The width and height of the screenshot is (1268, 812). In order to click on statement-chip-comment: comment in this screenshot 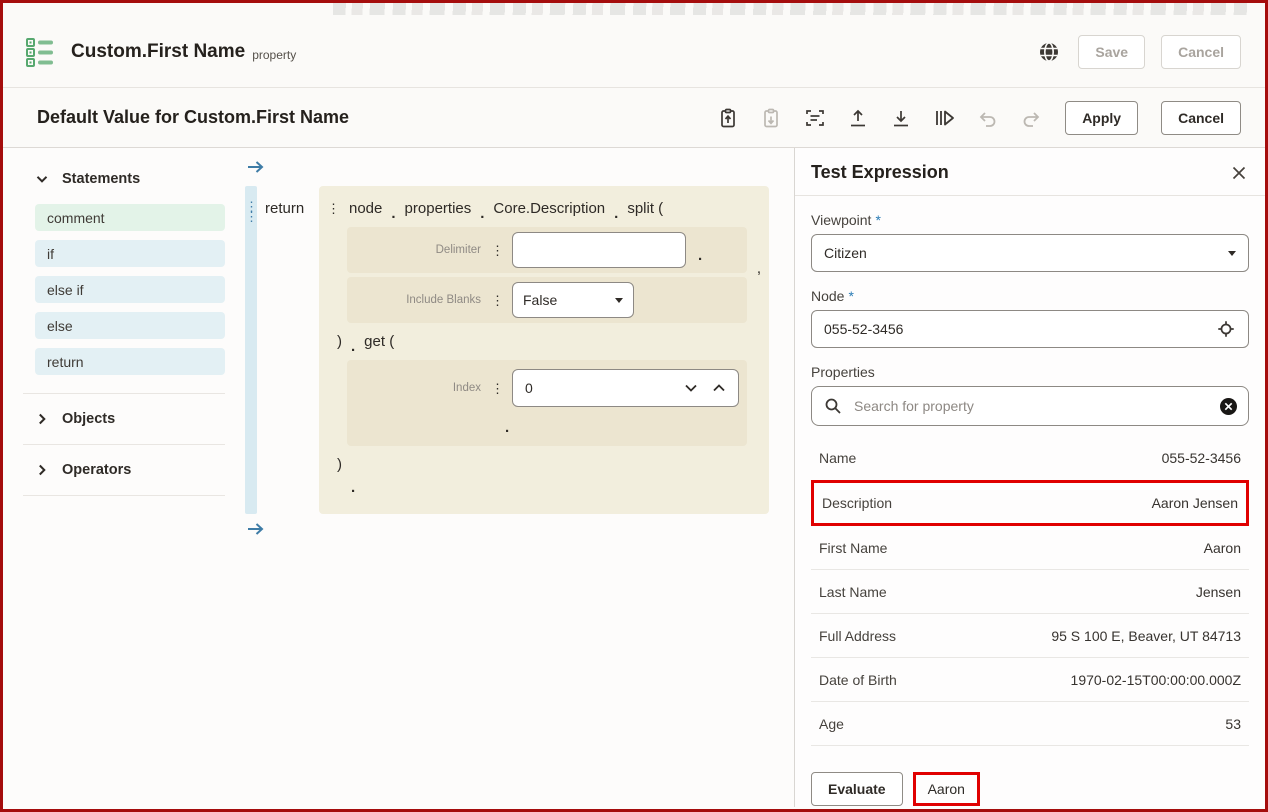, I will do `click(130, 217)`.